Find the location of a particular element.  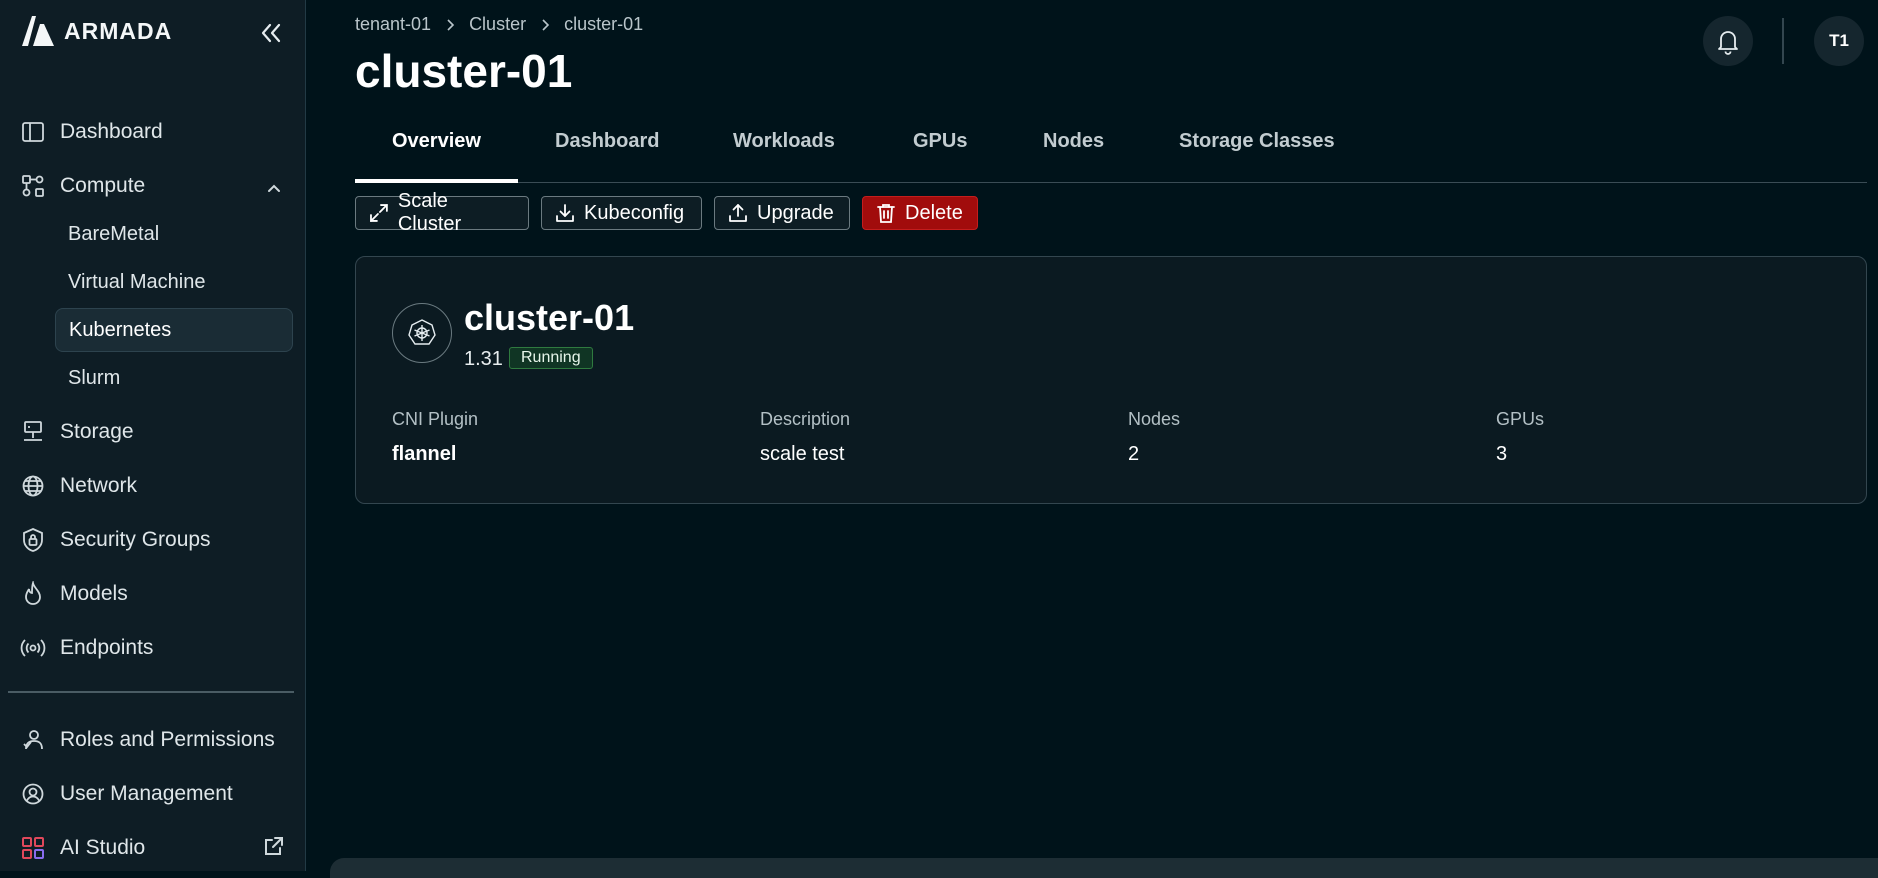

sidebar-item-models: Models is located at coordinates (74, 594).